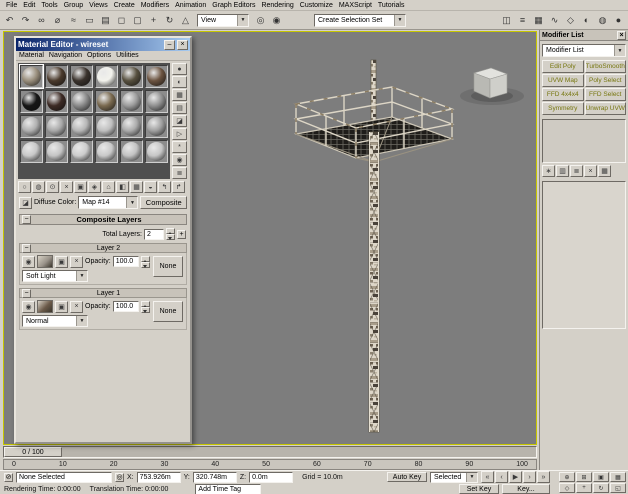  What do you see at coordinates (584, 488) in the screenshot?
I see `pan-icon: +` at bounding box center [584, 488].